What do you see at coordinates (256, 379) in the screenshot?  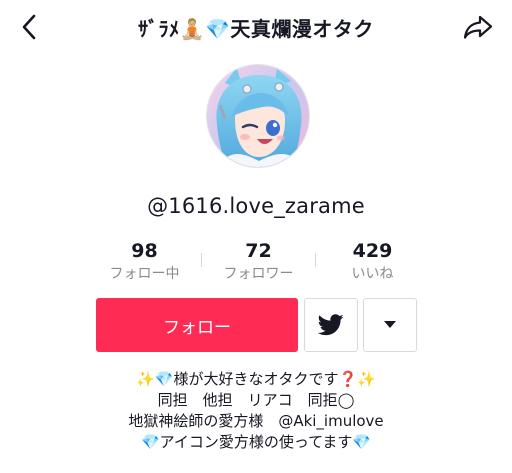 I see `bio-line: ✨💎様が大好きなオタクです❓✨` at bounding box center [256, 379].